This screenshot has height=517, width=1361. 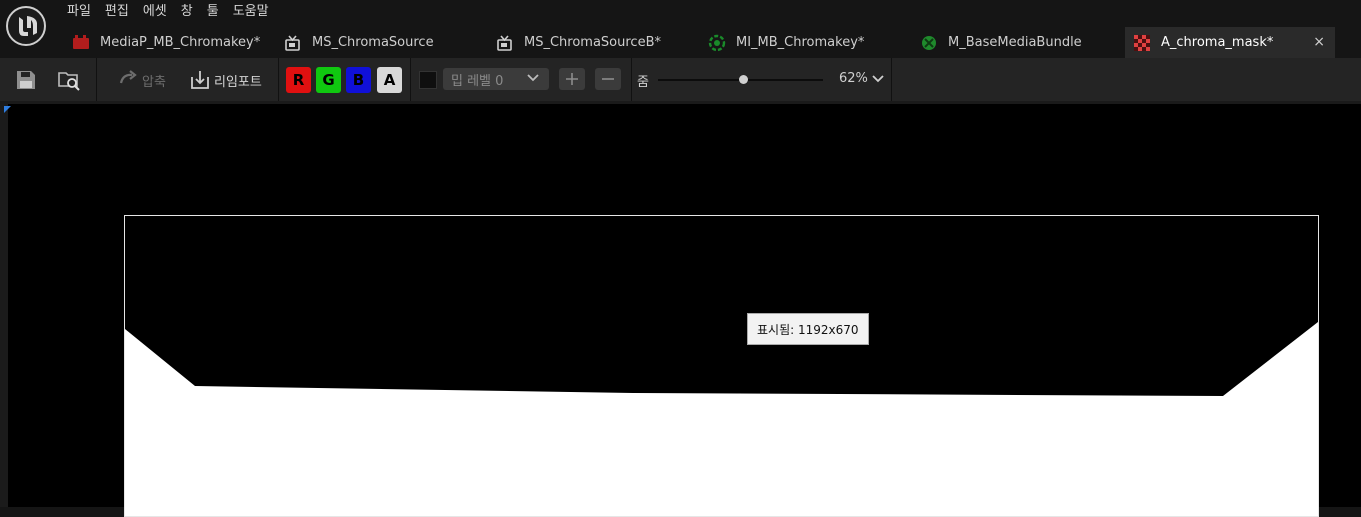 I want to click on viewport-options-icon, so click(x=7, y=109).